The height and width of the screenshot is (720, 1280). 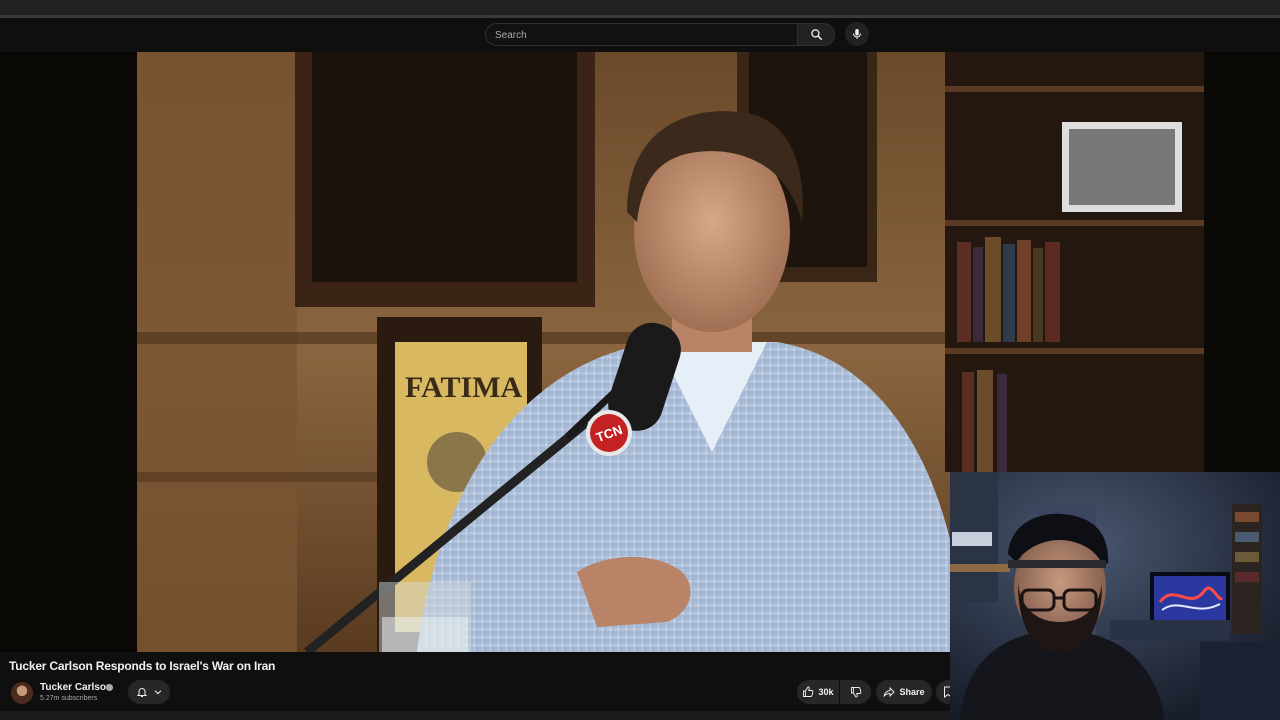 I want to click on chevron-down-icon, so click(x=157, y=692).